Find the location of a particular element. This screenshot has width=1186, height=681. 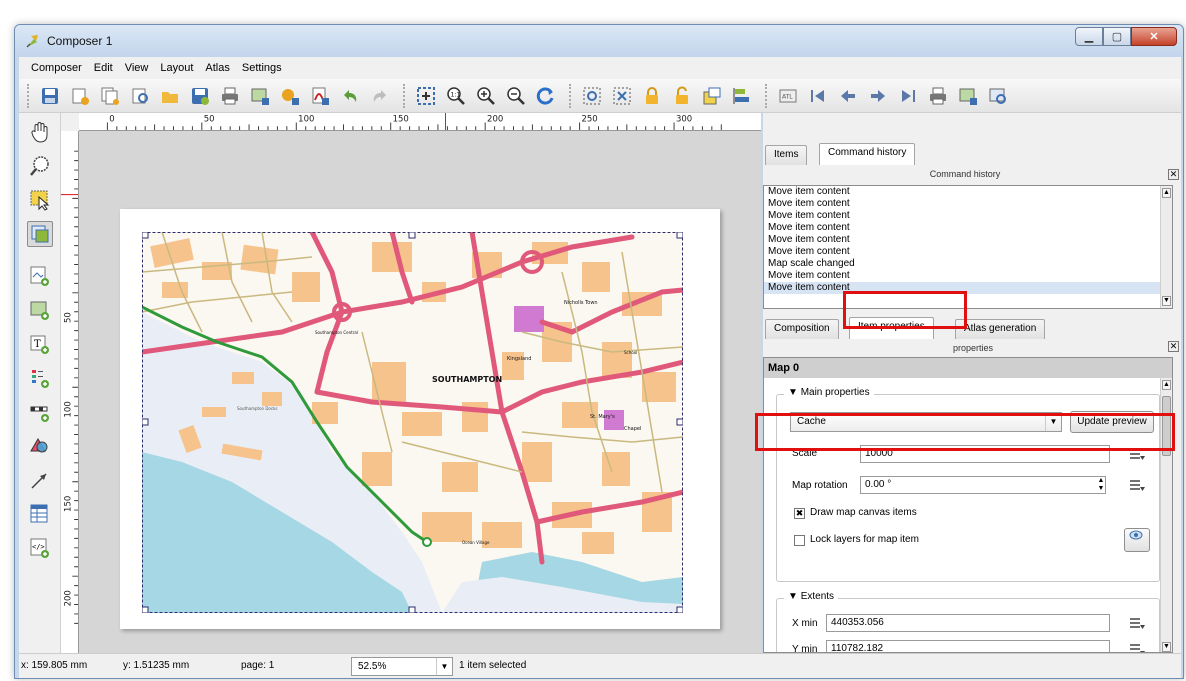

history-item-selected: Move item content is located at coordinates (968, 288).